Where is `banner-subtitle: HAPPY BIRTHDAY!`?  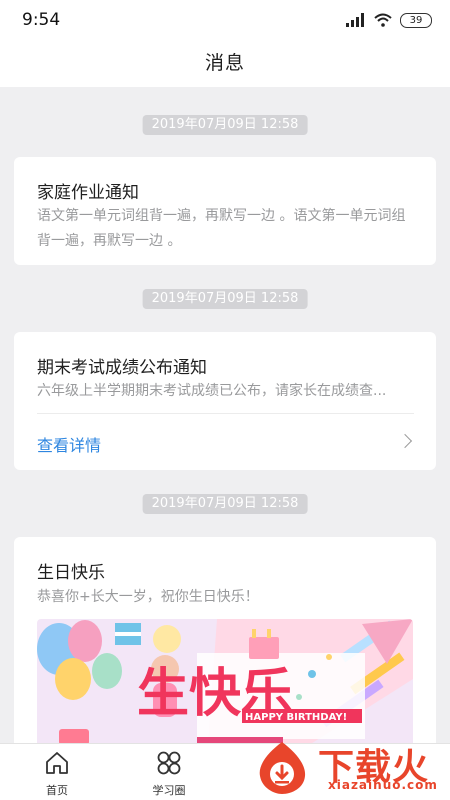 banner-subtitle: HAPPY BIRTHDAY! is located at coordinates (296, 717).